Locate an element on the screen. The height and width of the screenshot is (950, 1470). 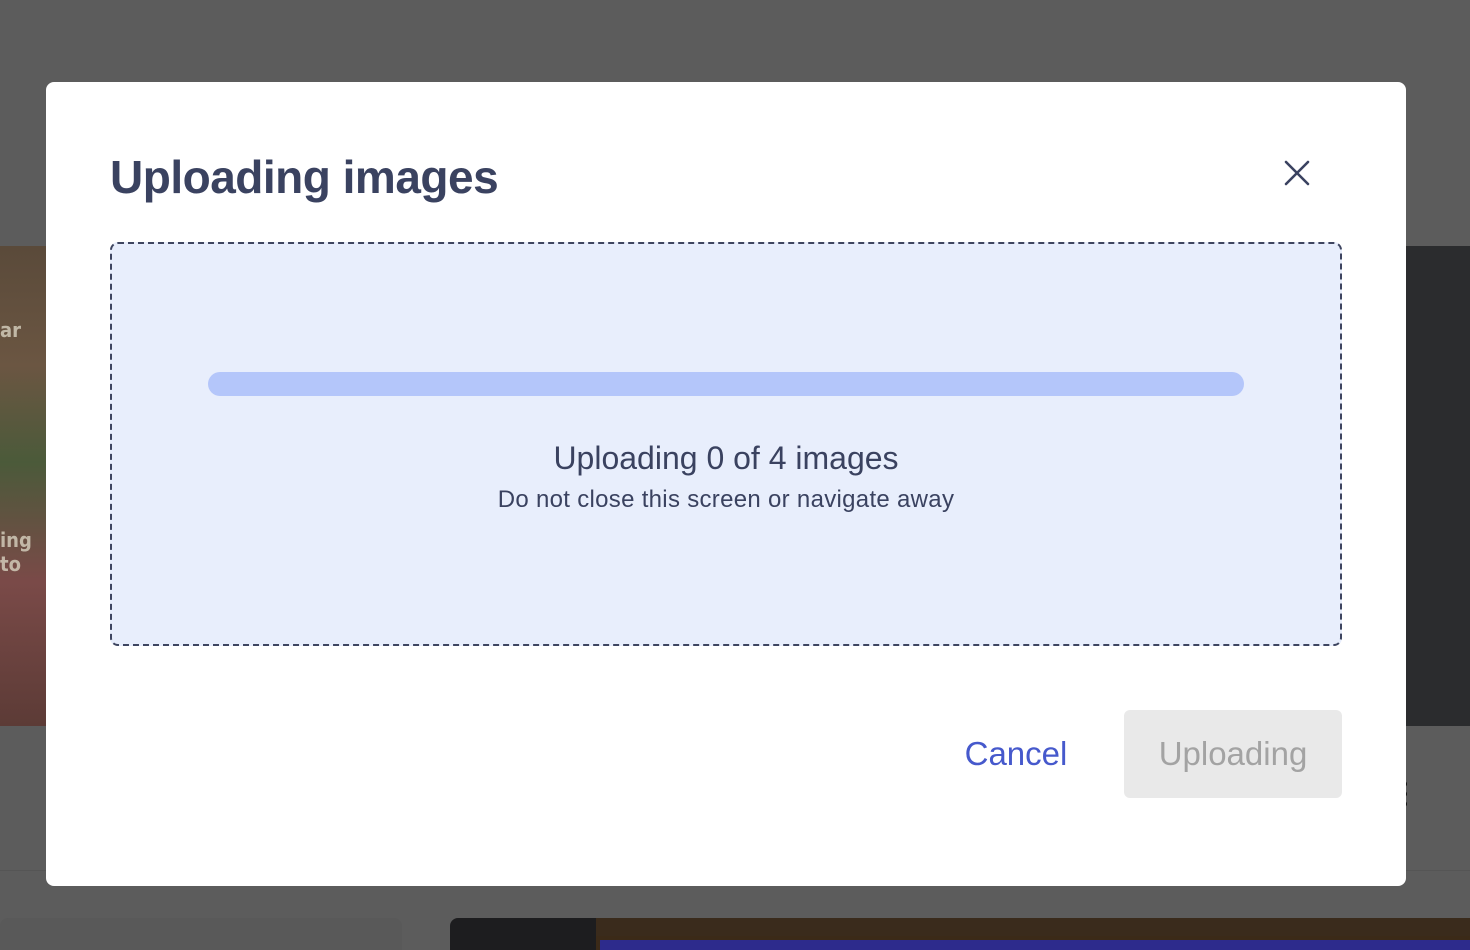
background-screenshot-thumbnail is located at coordinates (1033, 934).